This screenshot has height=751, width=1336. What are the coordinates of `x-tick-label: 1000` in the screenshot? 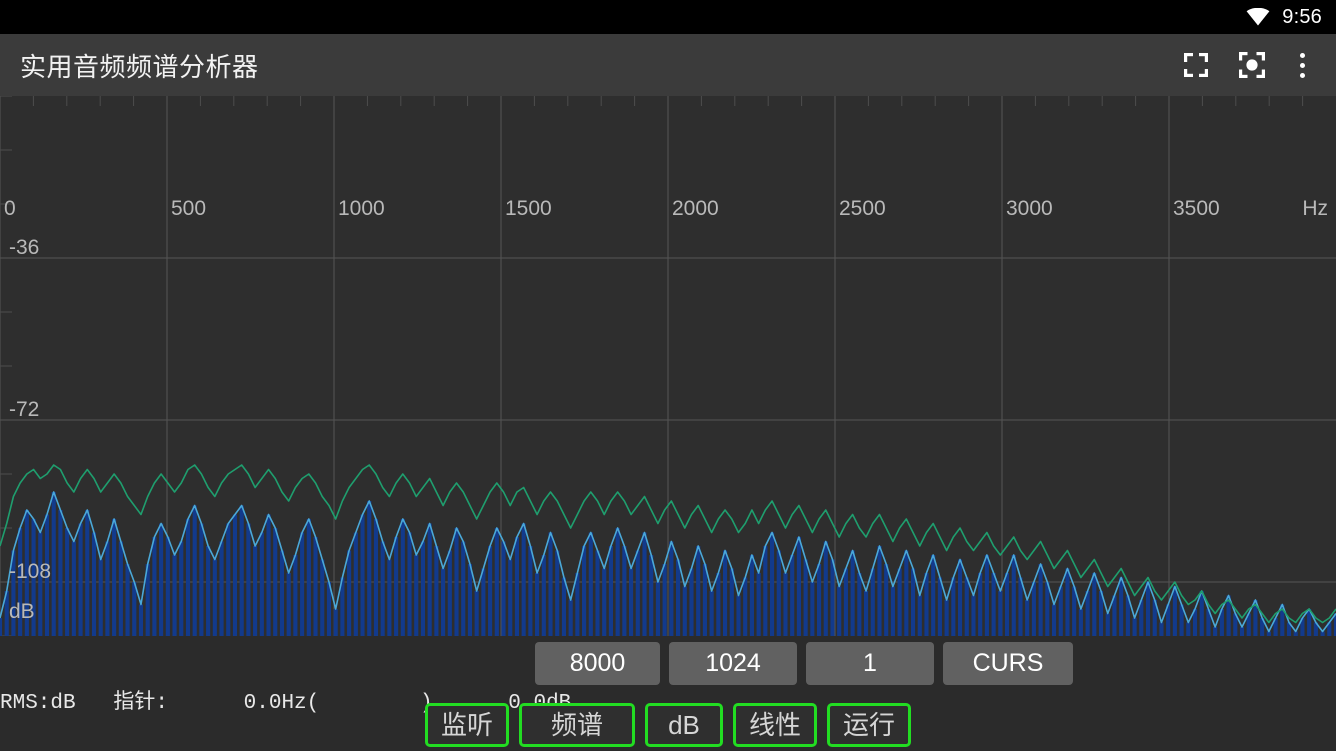 It's located at (361, 208).